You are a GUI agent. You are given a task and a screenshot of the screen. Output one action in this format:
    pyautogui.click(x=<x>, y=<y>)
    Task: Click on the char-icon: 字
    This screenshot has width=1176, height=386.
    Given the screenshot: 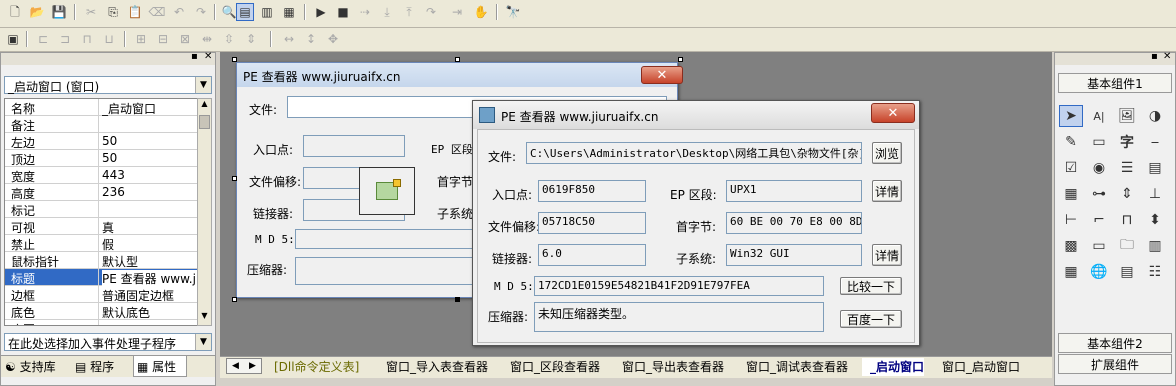 What is the action you would take?
    pyautogui.click(x=1127, y=142)
    